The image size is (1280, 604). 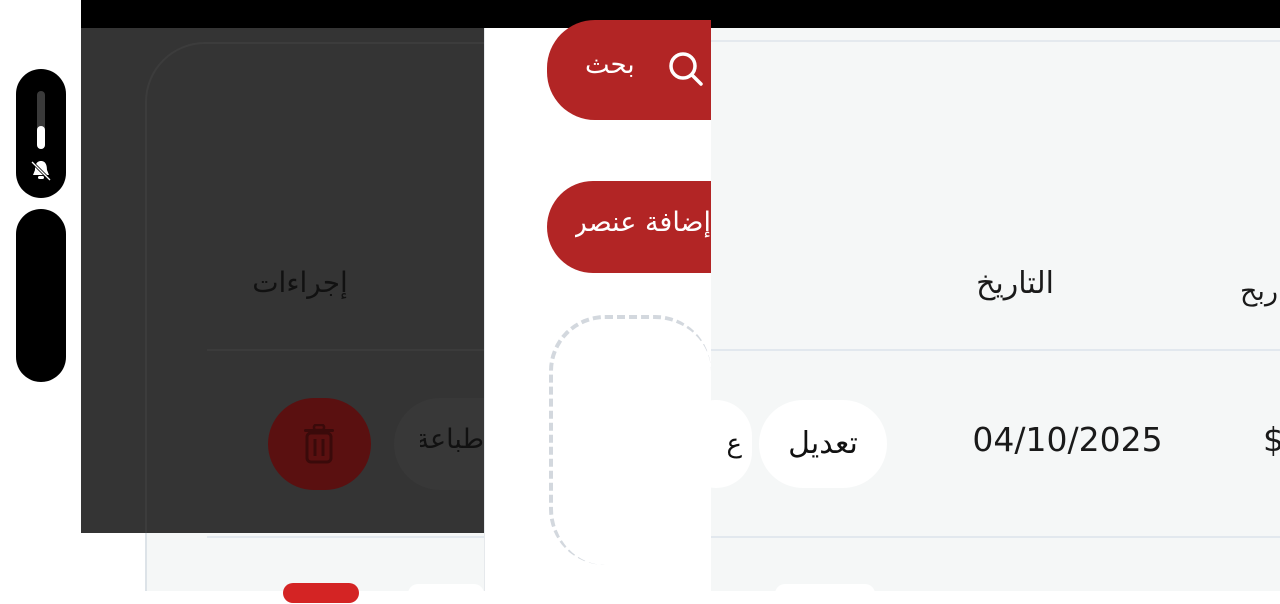 I want to click on search-icon, so click(x=686, y=69).